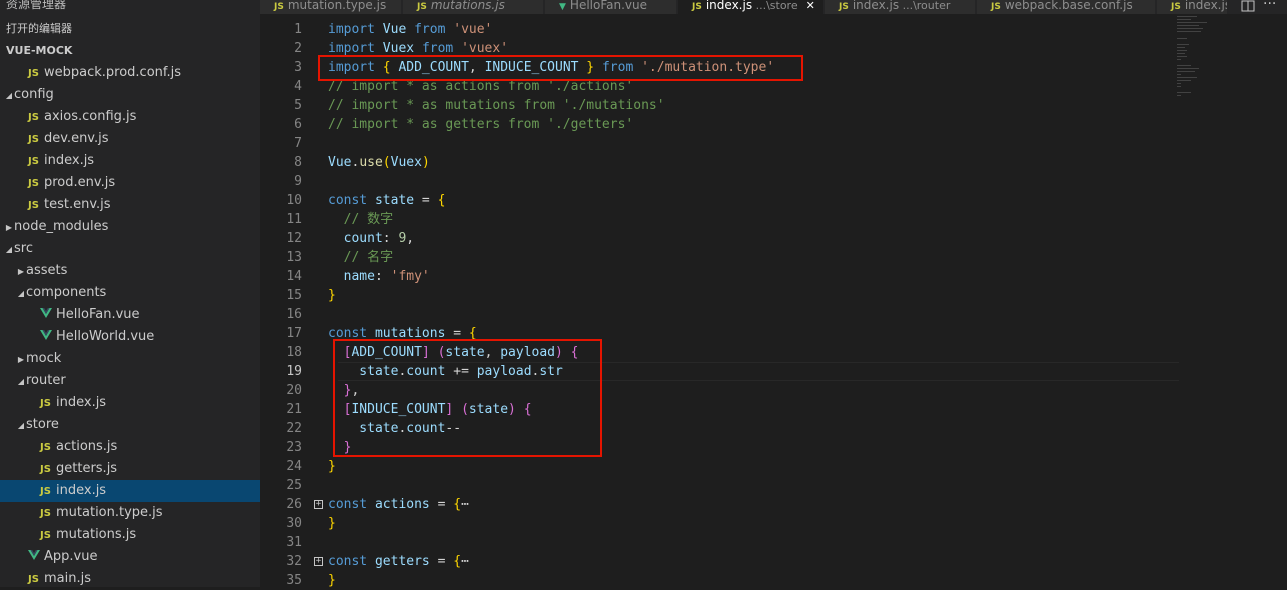 The width and height of the screenshot is (1287, 590). Describe the element at coordinates (130, 183) in the screenshot. I see `tree-item: JS prod.env.js` at that location.